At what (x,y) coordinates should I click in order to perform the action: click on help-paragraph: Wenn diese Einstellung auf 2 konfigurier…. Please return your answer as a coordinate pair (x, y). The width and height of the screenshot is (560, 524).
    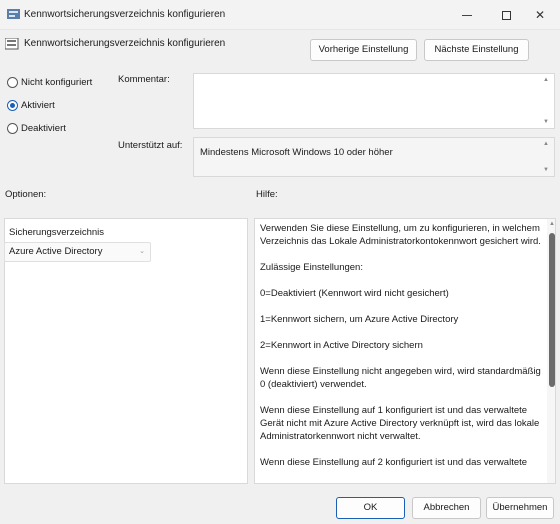
    Looking at the image, I should click on (394, 462).